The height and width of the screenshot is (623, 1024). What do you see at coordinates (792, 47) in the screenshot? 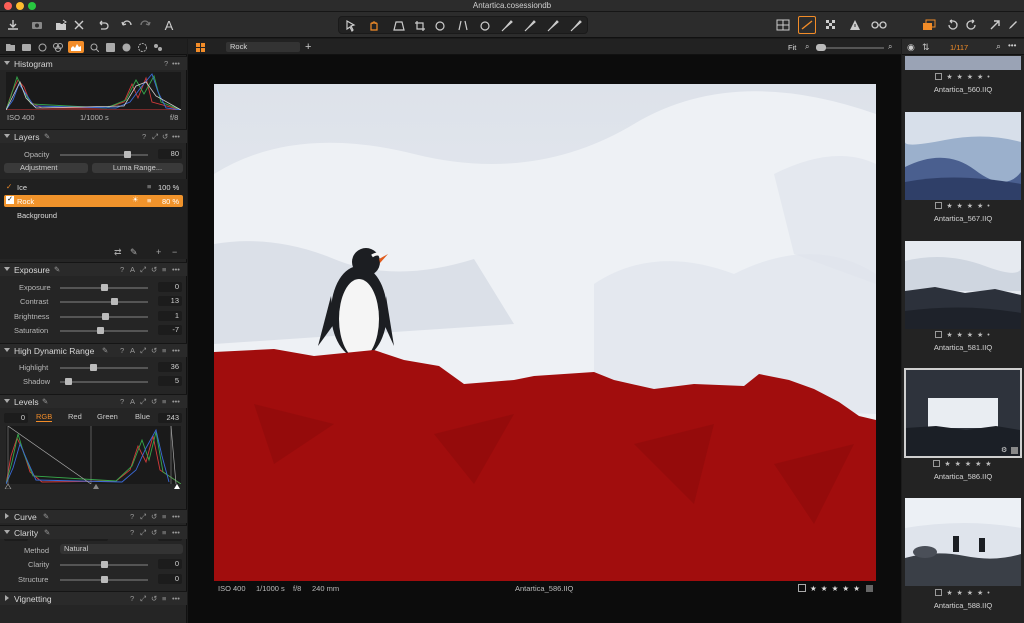
I see `zoom-label: Fit` at bounding box center [792, 47].